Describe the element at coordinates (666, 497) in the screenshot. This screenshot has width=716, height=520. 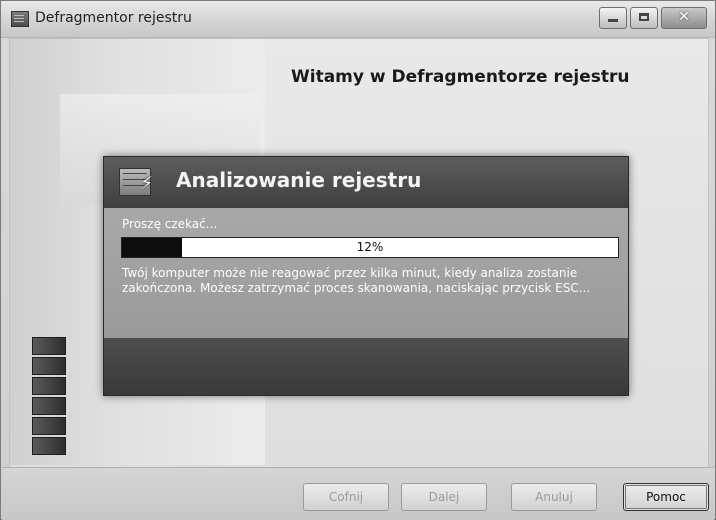
I see `help-button: Pomoc` at that location.